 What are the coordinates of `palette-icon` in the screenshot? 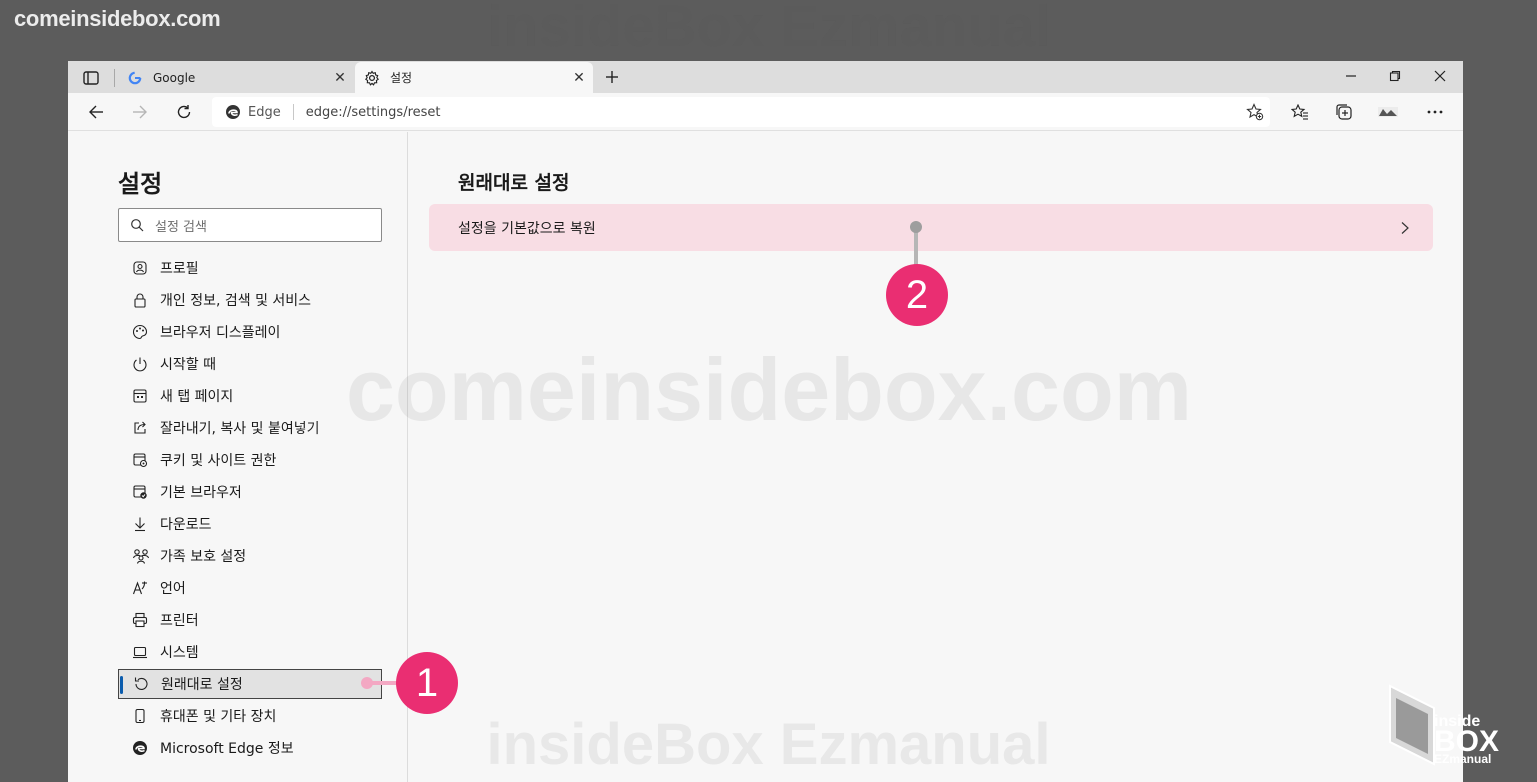 It's located at (139, 332).